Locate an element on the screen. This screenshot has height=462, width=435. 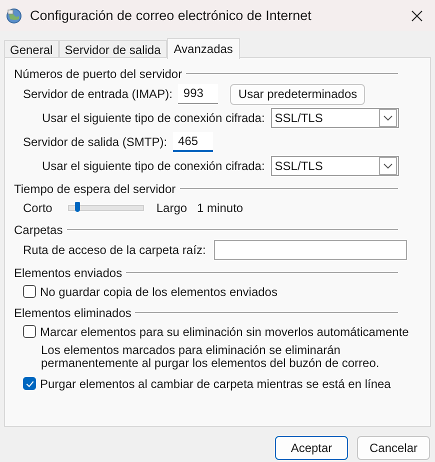
checkbox-label: Marcar elementos para su eliminación sin moverlos automáticamente is located at coordinates (224, 331).